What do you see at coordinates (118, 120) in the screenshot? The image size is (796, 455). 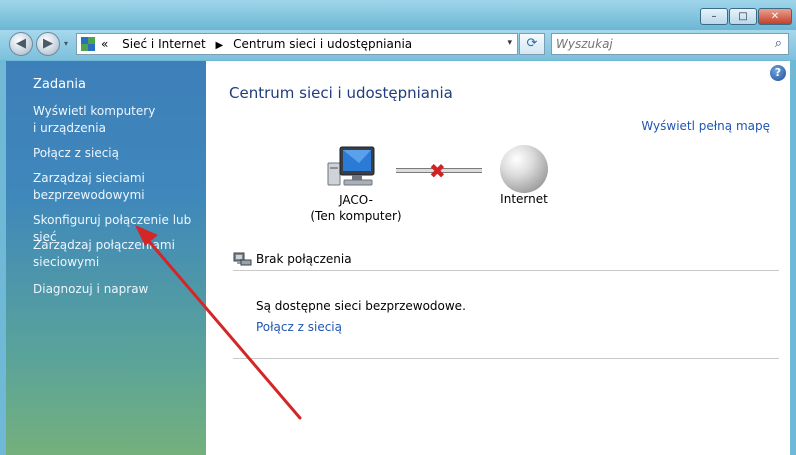 I see `sidebar-item-view-computers: Wyświetl komputery i urządzenia` at bounding box center [118, 120].